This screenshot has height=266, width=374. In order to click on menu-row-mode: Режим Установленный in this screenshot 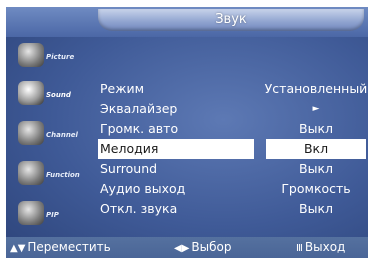, I will do `click(232, 89)`.